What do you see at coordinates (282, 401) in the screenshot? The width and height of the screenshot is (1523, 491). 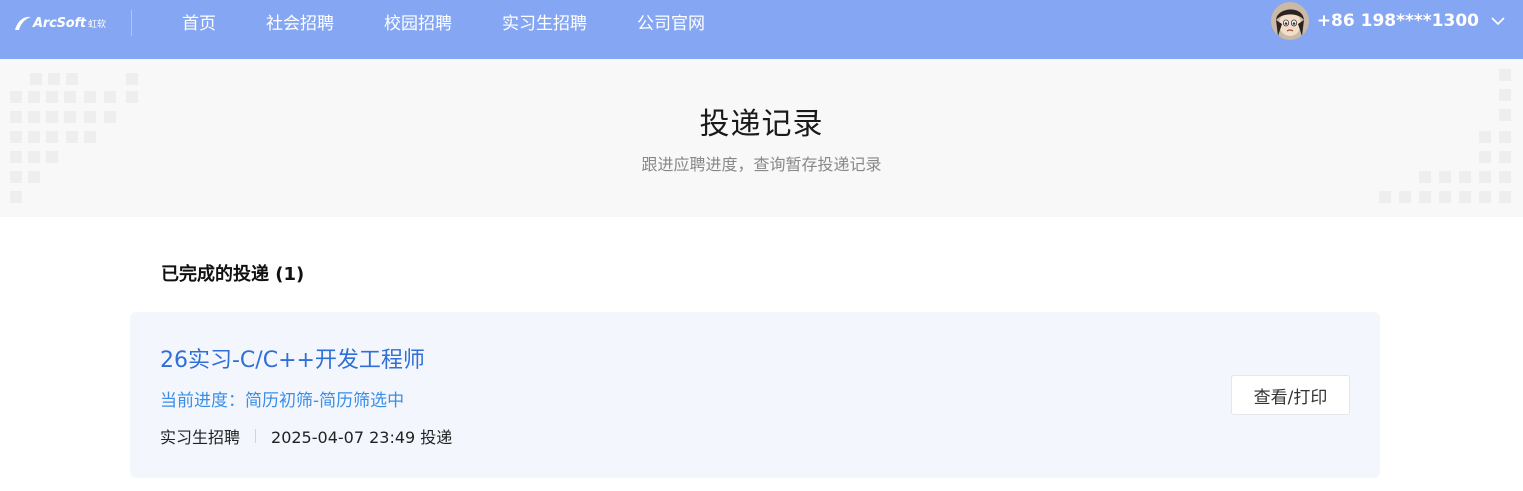 I see `application-progress: 当前进度：简历初筛-简历筛选中` at bounding box center [282, 401].